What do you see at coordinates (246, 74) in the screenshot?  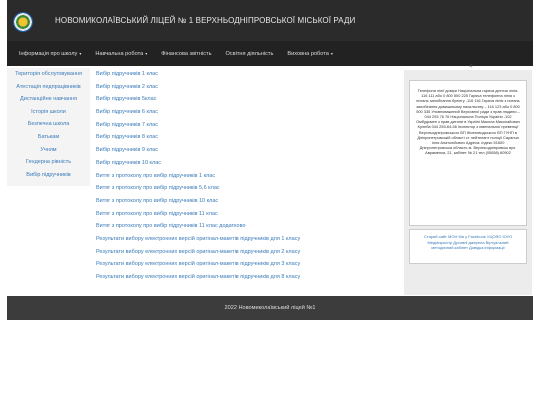 I see `document-link: Вибір підручників 1 клас` at bounding box center [246, 74].